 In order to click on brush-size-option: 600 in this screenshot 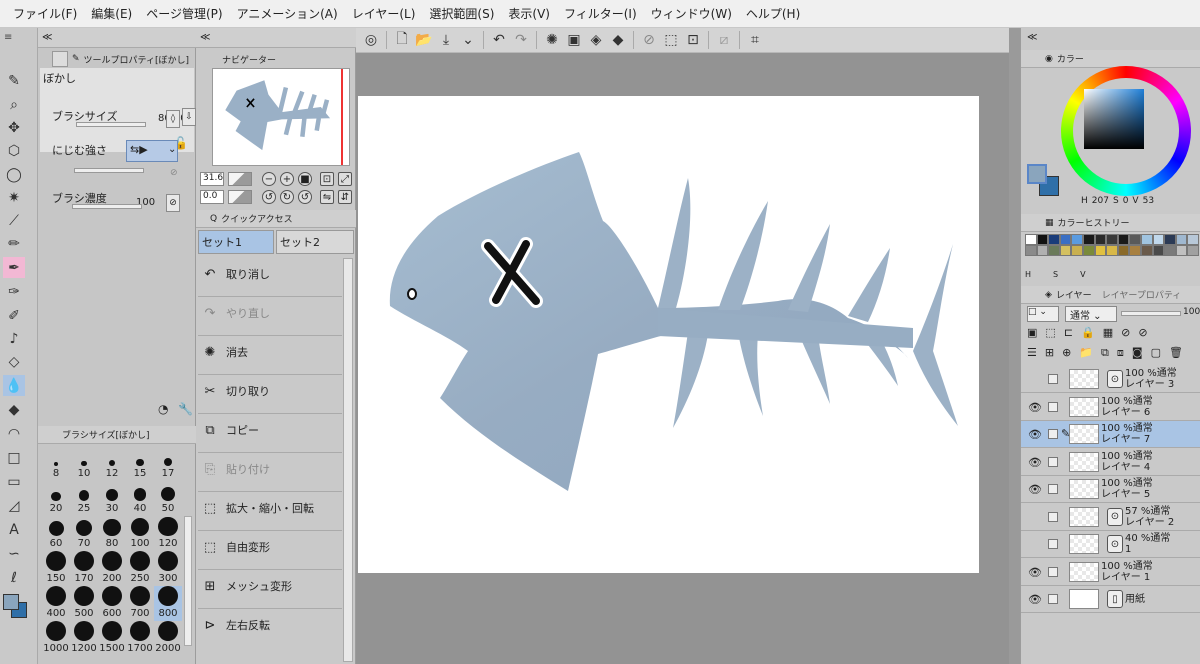, I will do `click(112, 603)`.